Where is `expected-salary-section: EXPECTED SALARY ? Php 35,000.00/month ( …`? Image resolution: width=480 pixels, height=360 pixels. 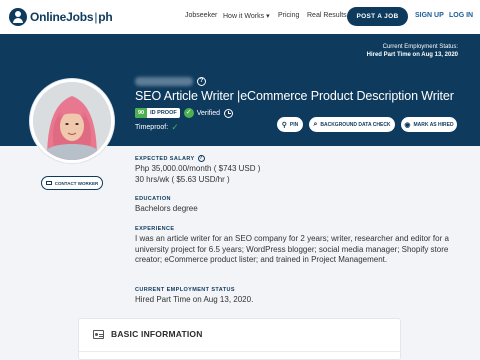 expected-salary-section: EXPECTED SALARY ? Php 35,000.00/month ( … is located at coordinates (295, 170).